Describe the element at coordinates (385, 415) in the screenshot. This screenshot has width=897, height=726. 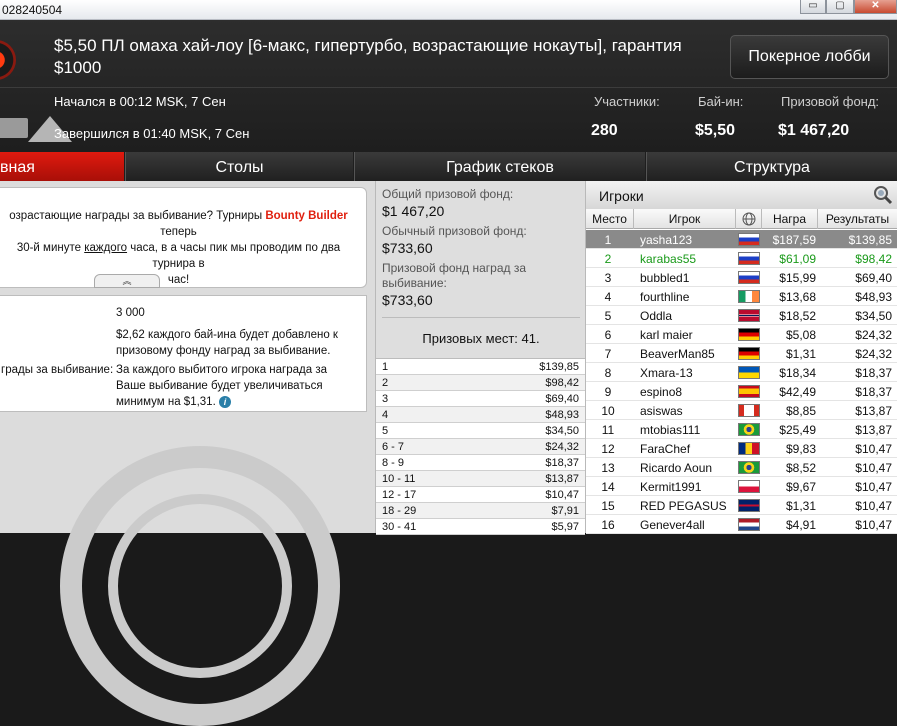
I see `payout-place: 4` at that location.